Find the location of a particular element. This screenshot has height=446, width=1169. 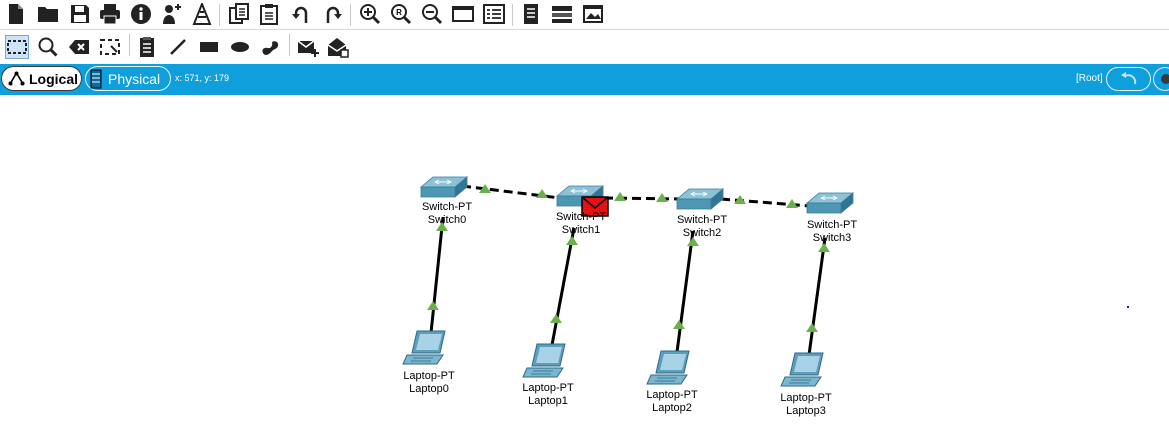

root-label: [Root] is located at coordinates (1089, 78).